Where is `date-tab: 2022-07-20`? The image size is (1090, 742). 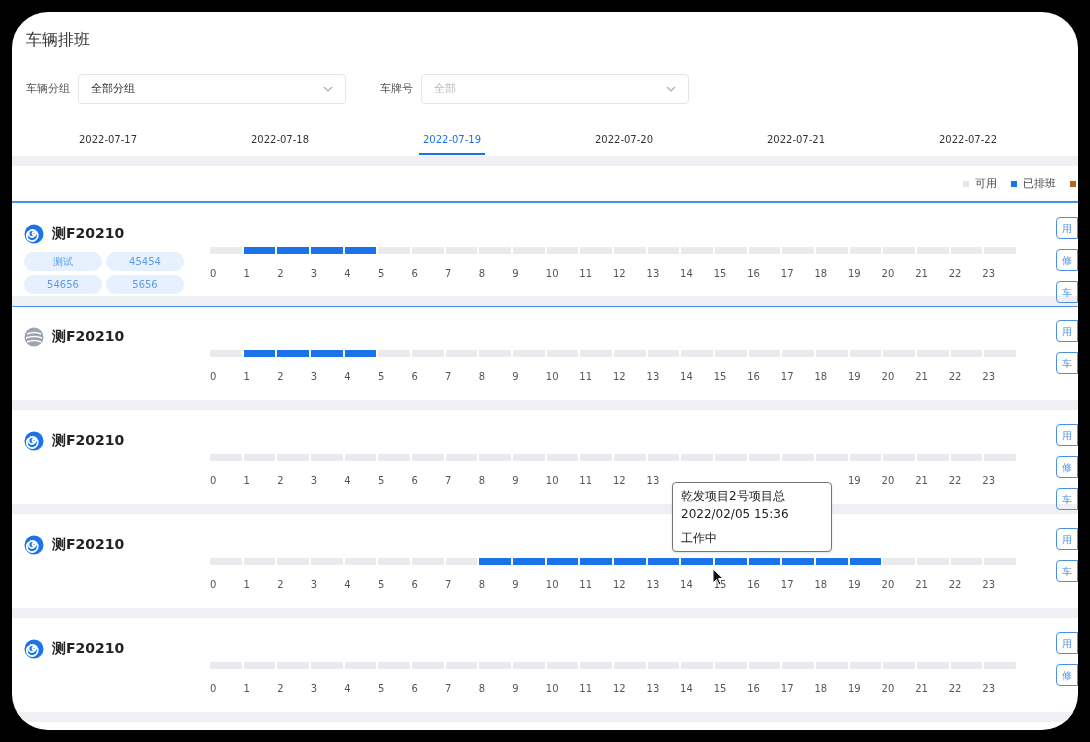
date-tab: 2022-07-20 is located at coordinates (624, 143).